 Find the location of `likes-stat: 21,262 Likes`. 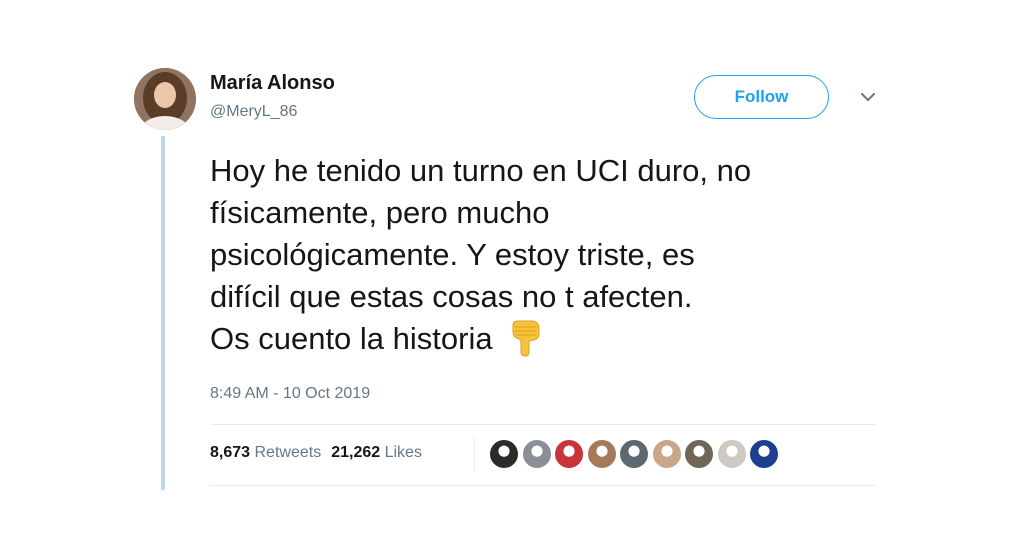

likes-stat: 21,262 Likes is located at coordinates (376, 452).